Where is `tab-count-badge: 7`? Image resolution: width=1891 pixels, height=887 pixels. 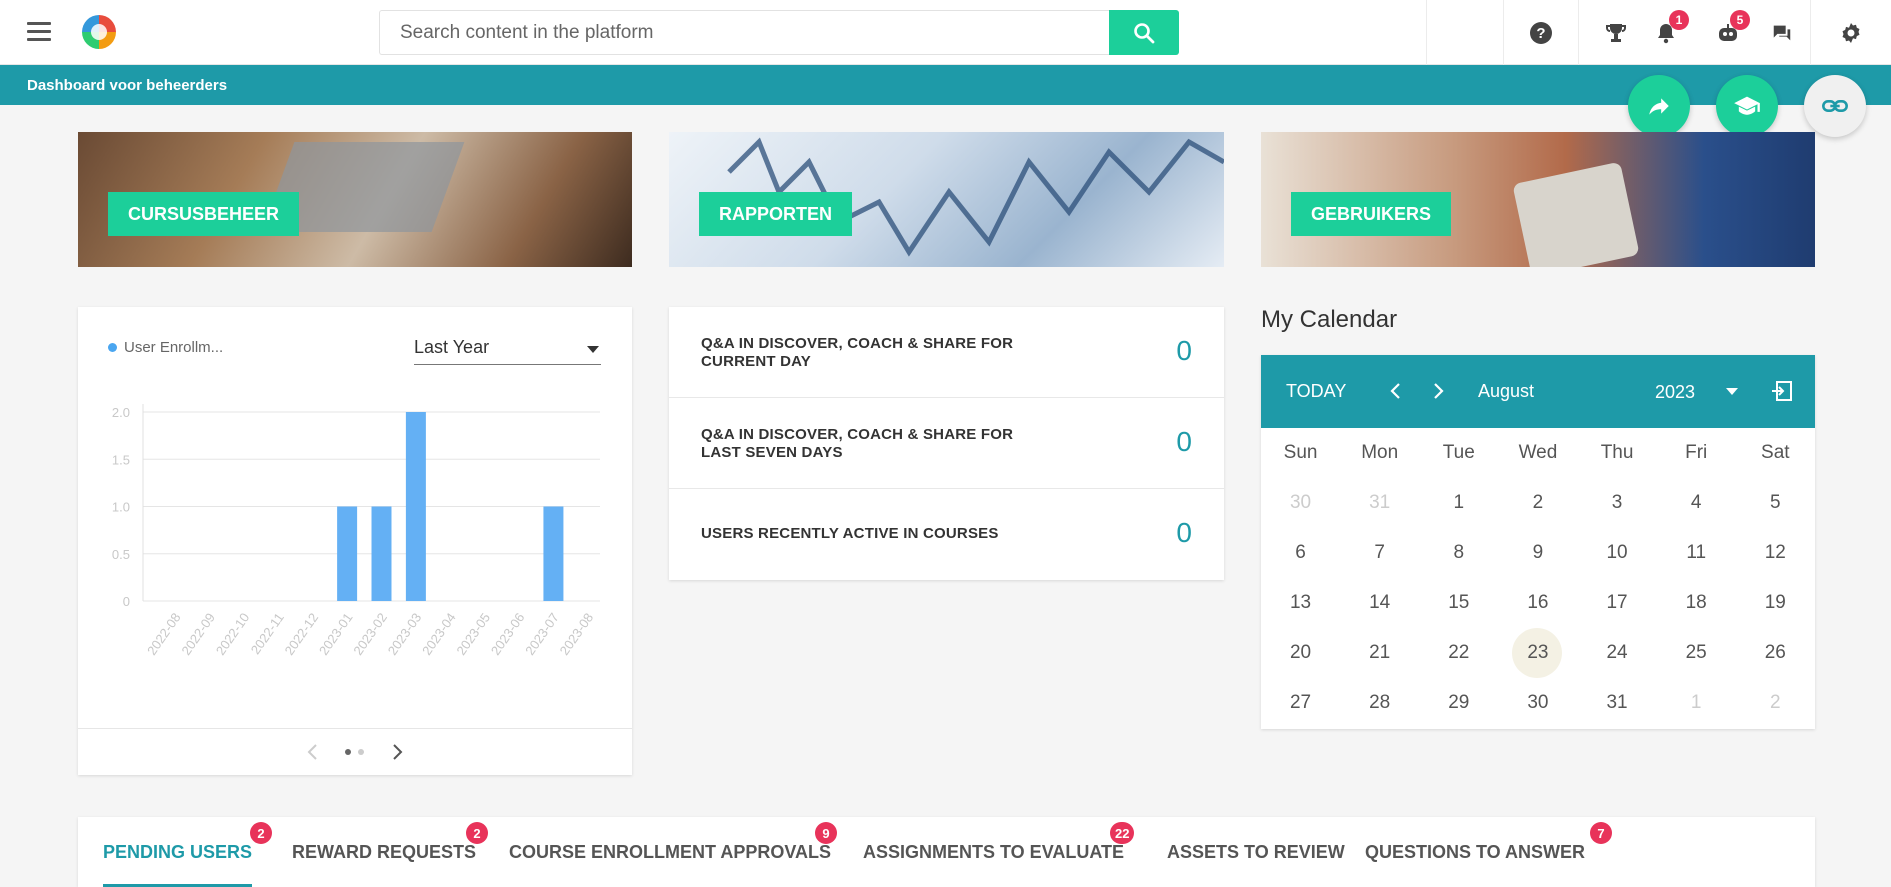
tab-count-badge: 7 is located at coordinates (1601, 833).